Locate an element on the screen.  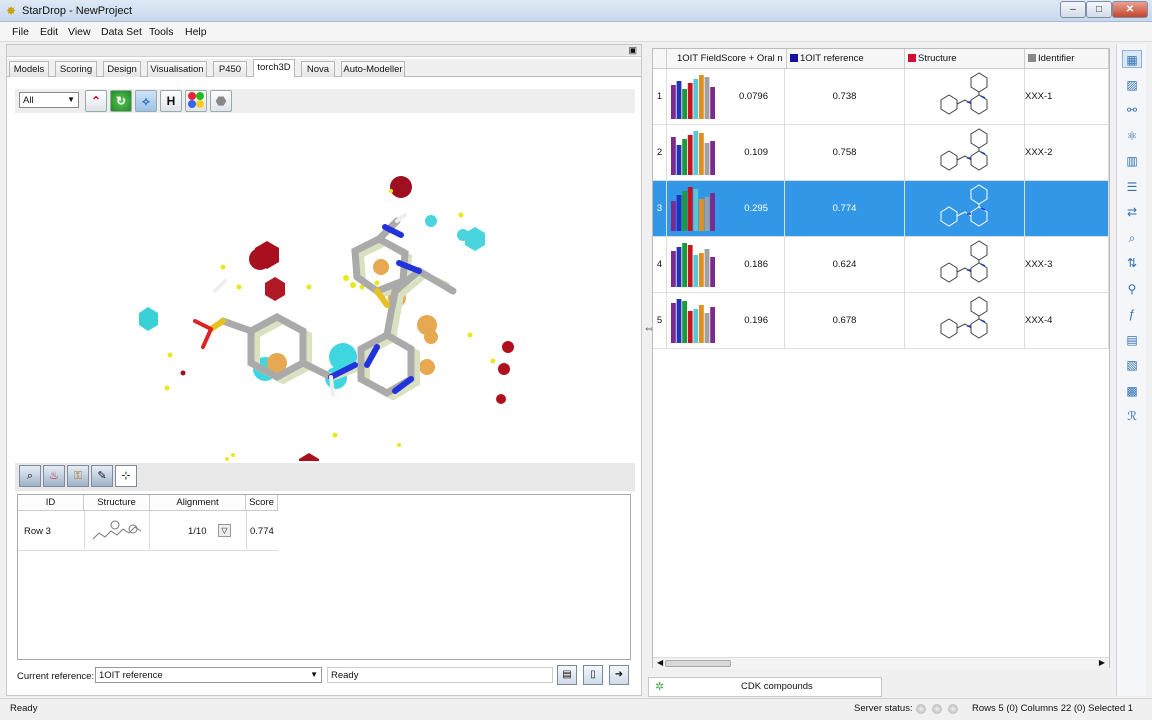
column-header-score: Score is located at coordinates (262, 503).